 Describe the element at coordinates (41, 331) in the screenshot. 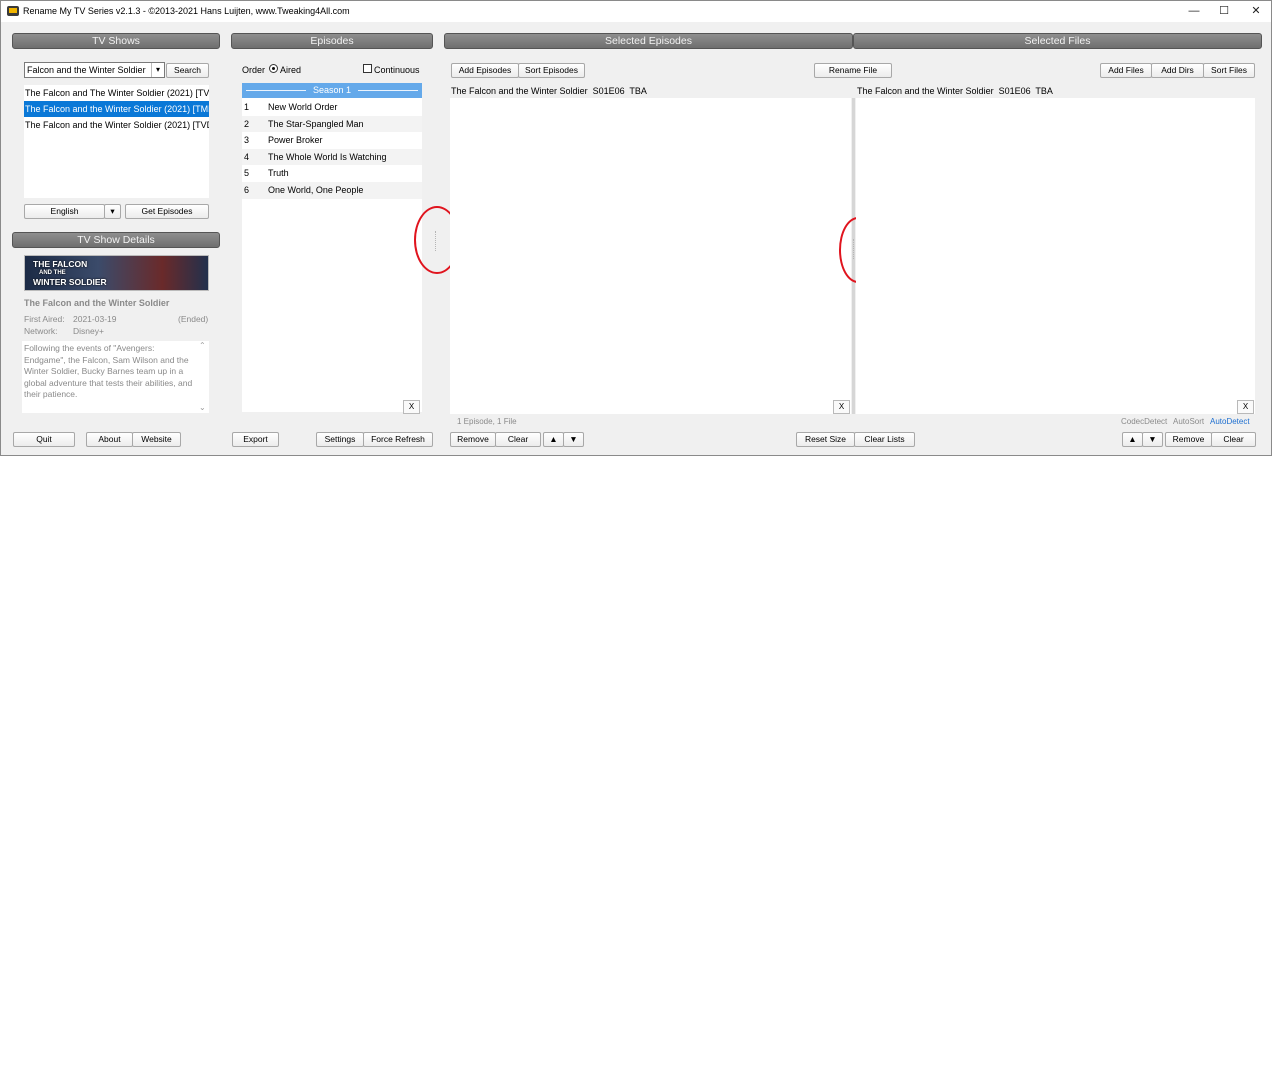

I see `network-label: Network:` at that location.